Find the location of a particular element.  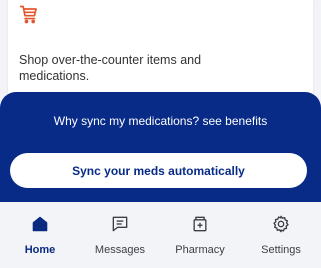

sync-meds-button: Sync your meds automatically is located at coordinates (158, 170).